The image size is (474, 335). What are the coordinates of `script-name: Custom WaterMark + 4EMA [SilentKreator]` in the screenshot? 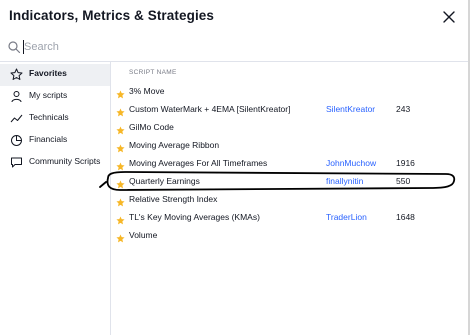 It's located at (210, 109).